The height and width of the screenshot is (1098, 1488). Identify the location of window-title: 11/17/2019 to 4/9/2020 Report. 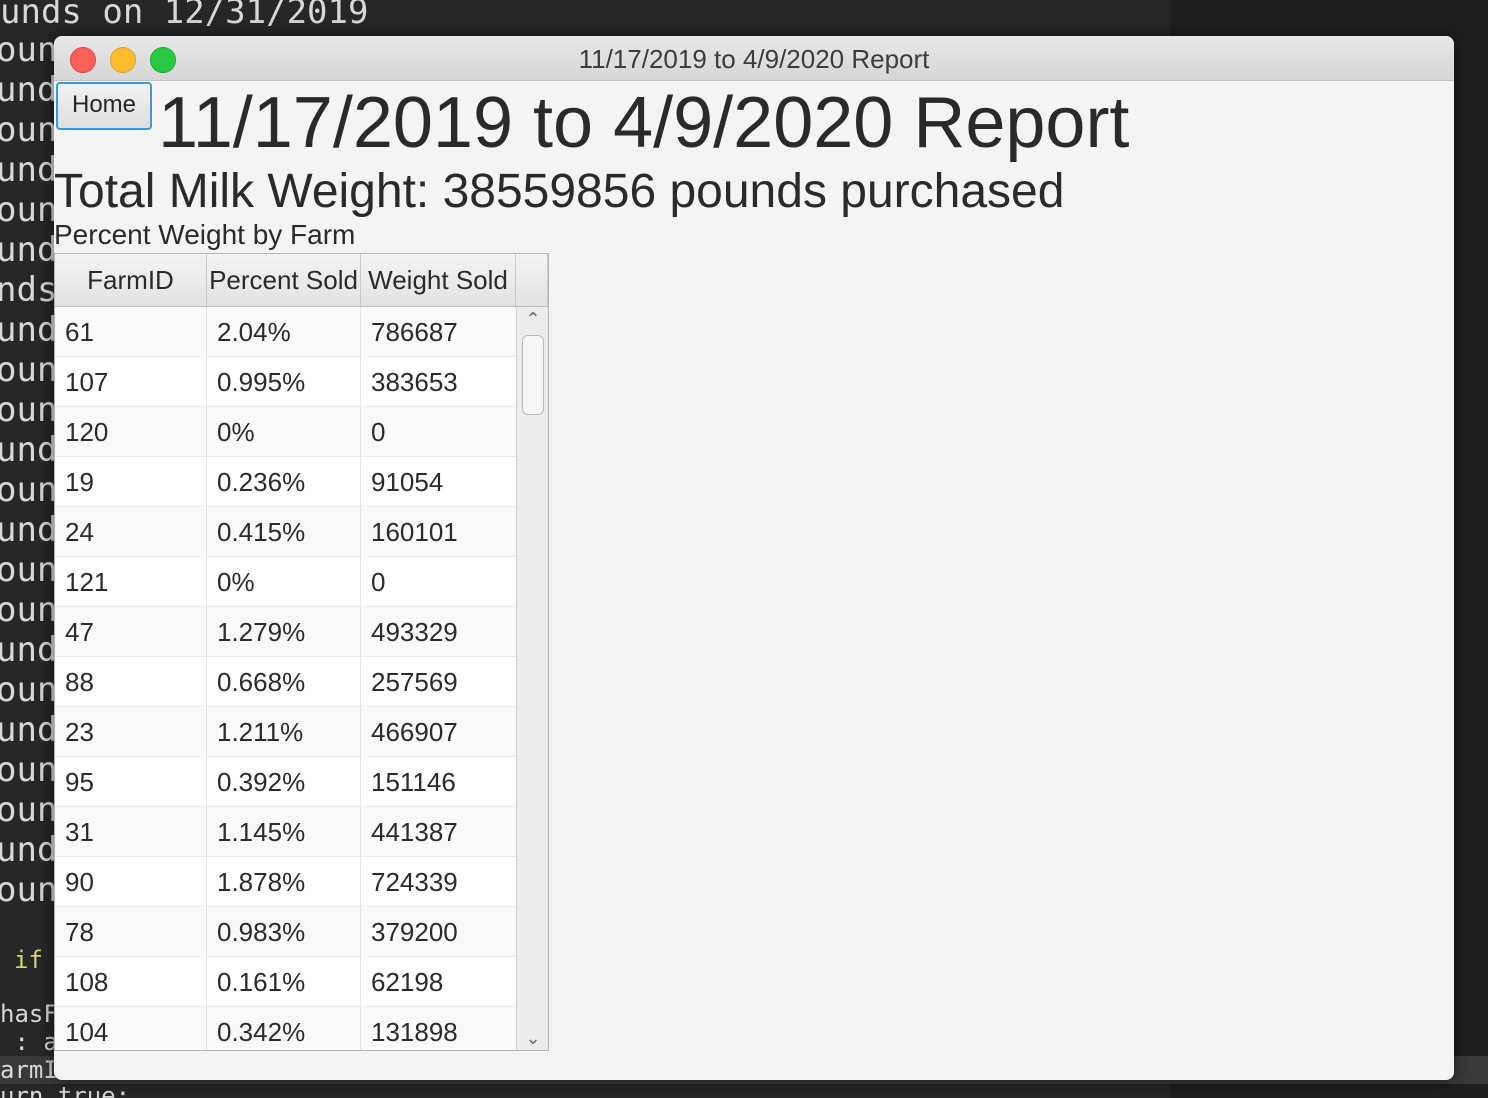
(754, 59).